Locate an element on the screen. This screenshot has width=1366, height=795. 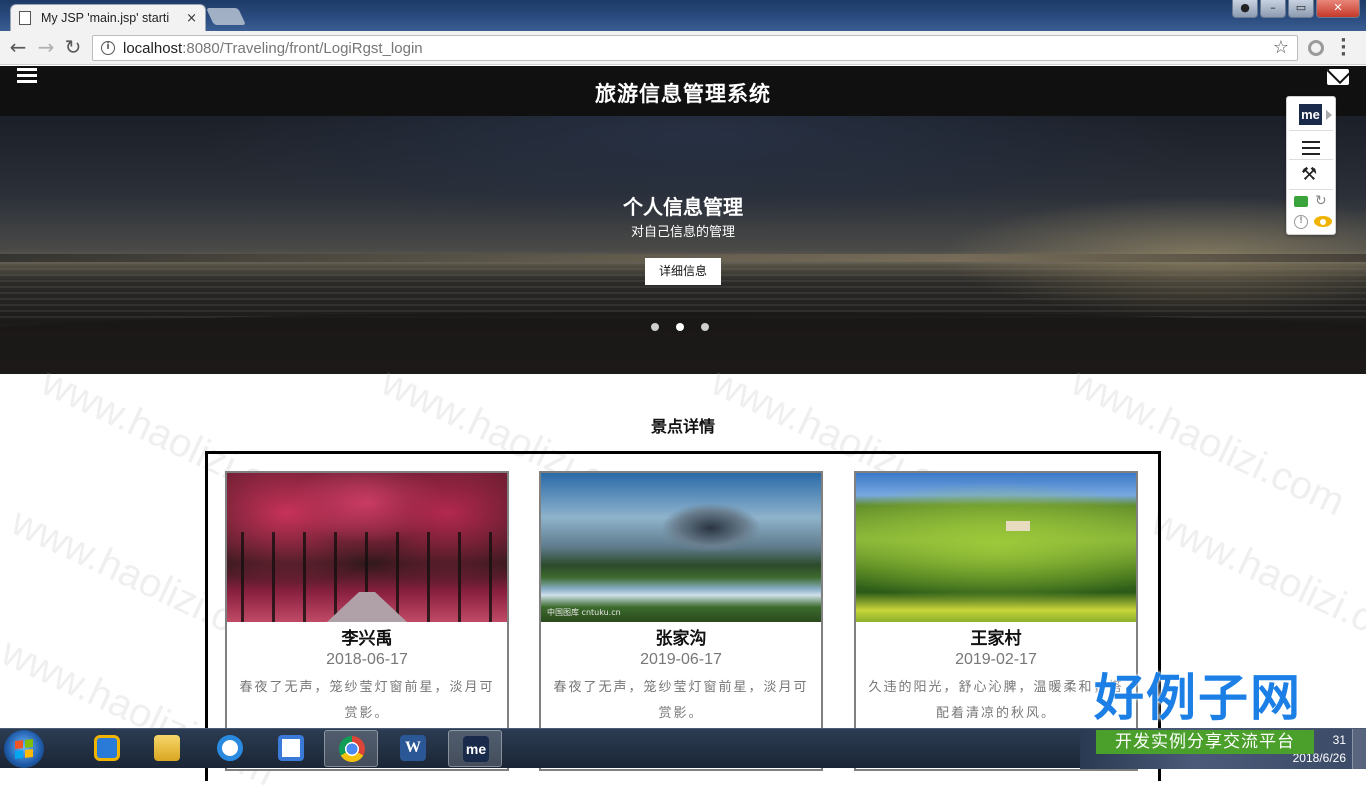
cloud-drive-icon is located at coordinates (291, 748).